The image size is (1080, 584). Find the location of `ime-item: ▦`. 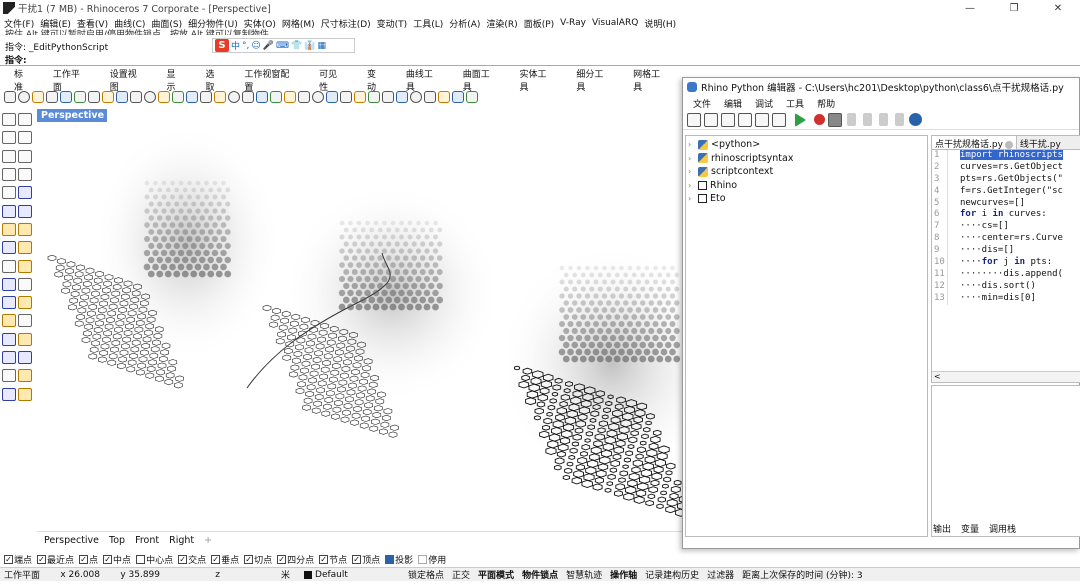

ime-item: ▦ is located at coordinates (321, 46).